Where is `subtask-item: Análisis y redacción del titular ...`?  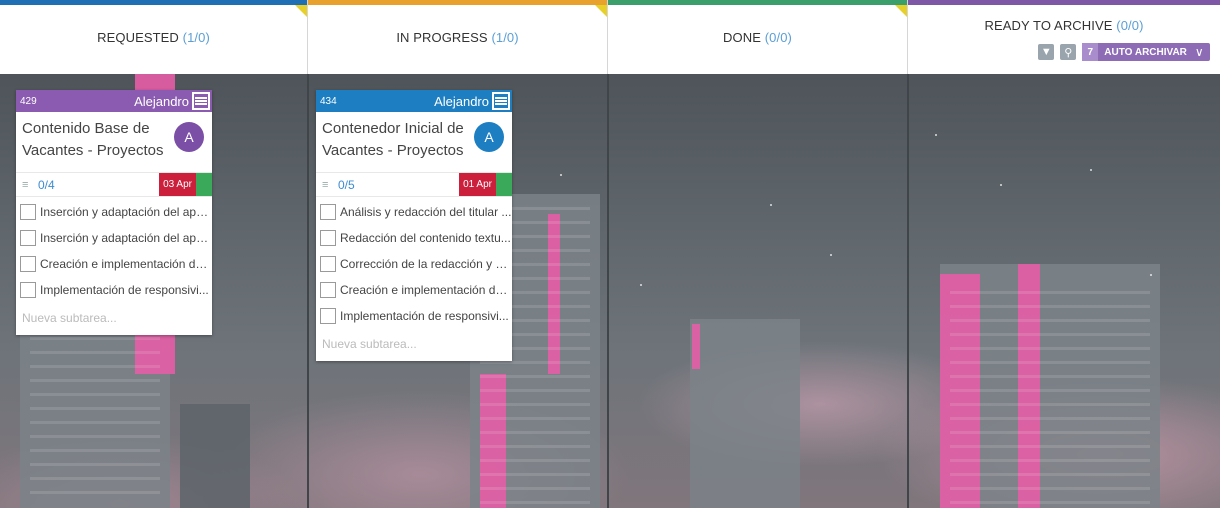
subtask-item: Análisis y redacción del titular ... is located at coordinates (414, 212).